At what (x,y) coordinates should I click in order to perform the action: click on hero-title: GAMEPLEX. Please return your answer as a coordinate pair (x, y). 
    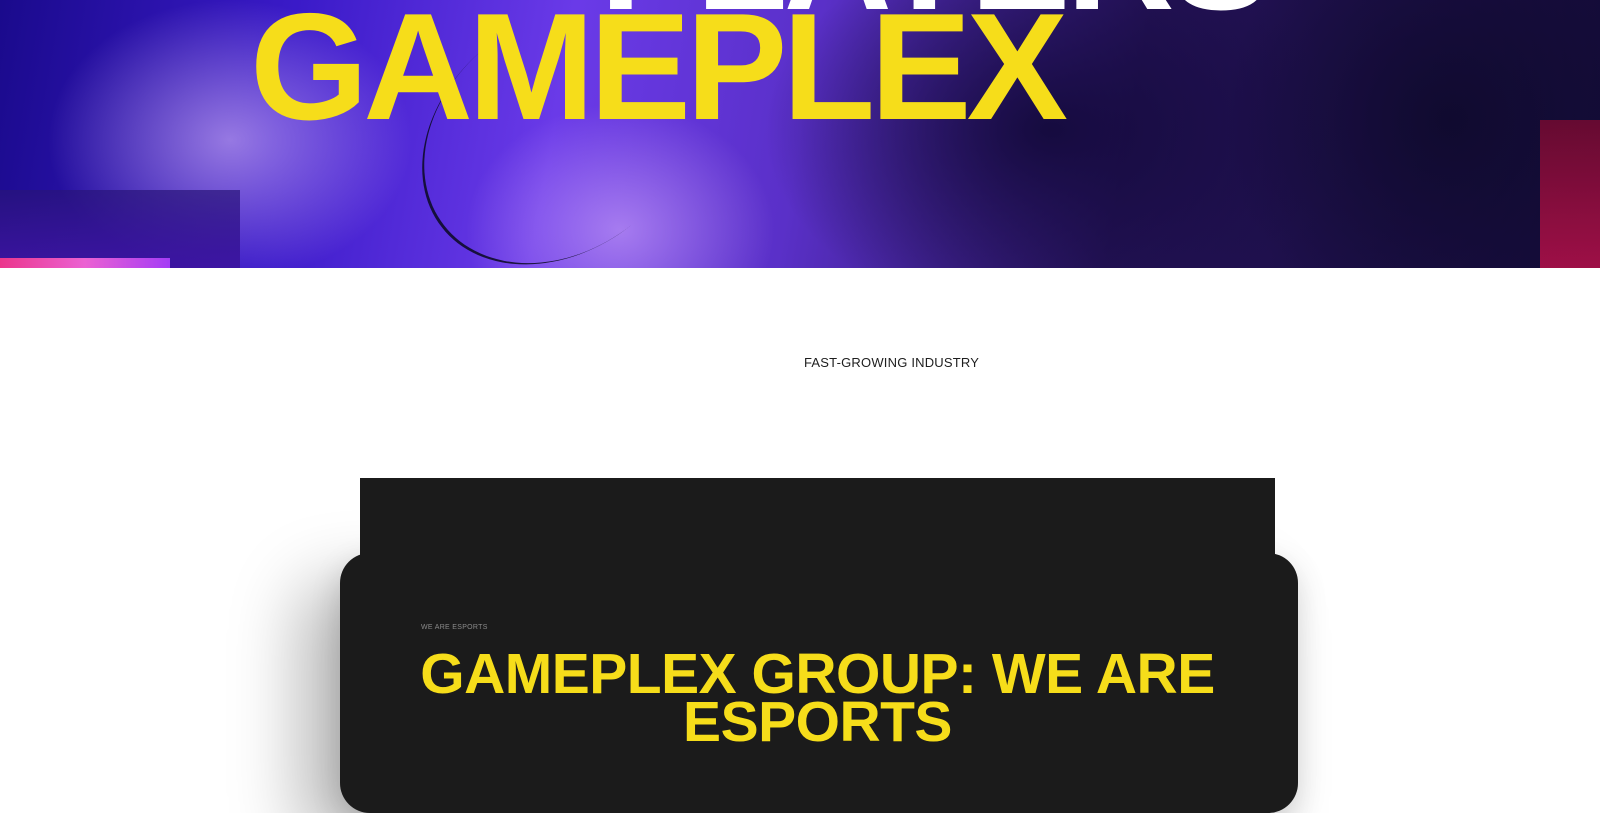
    Looking at the image, I should click on (659, 76).